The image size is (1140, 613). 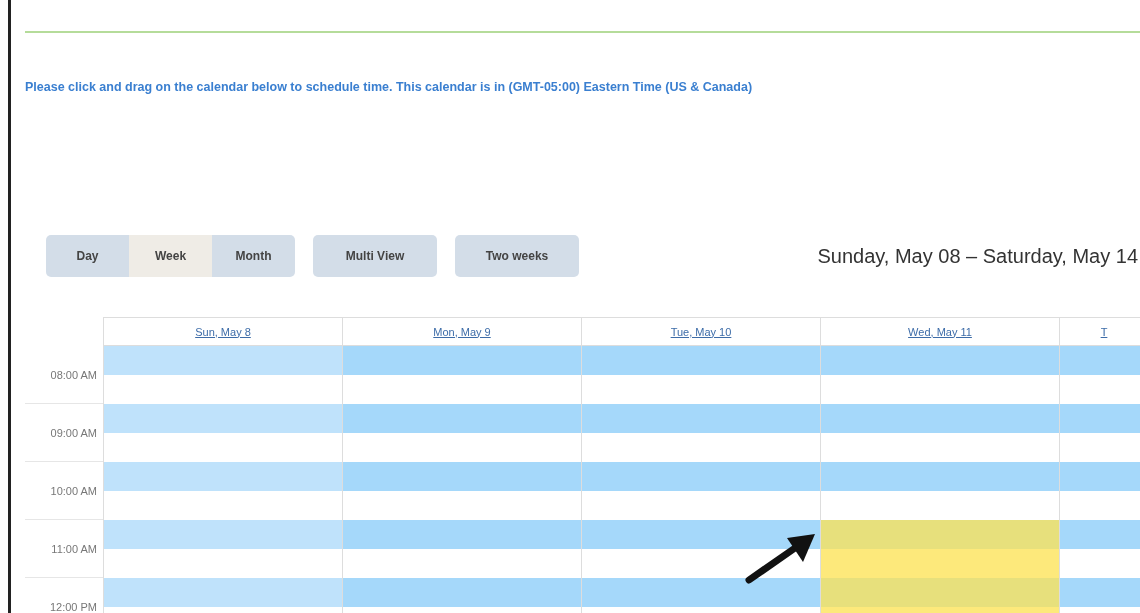 What do you see at coordinates (64, 433) in the screenshot?
I see `time-label: 09:00 AM` at bounding box center [64, 433].